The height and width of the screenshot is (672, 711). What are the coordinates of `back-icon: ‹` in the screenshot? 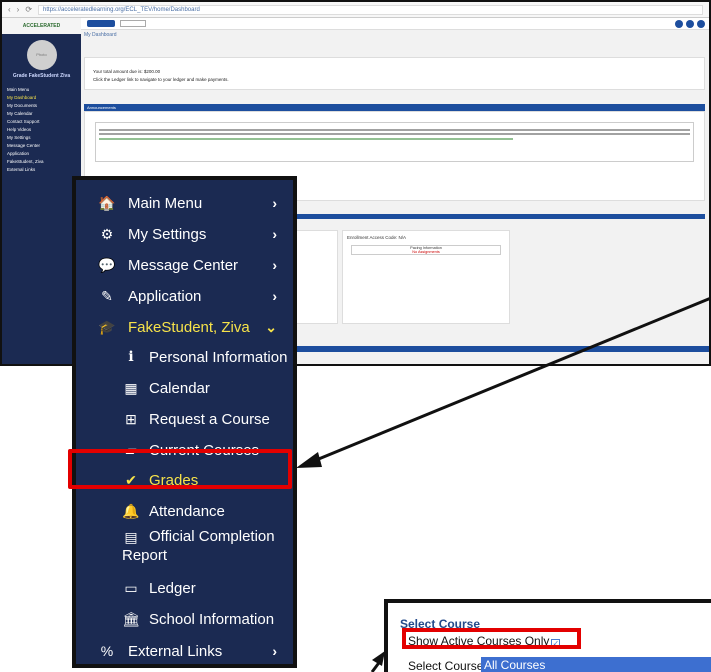 It's located at (9, 9).